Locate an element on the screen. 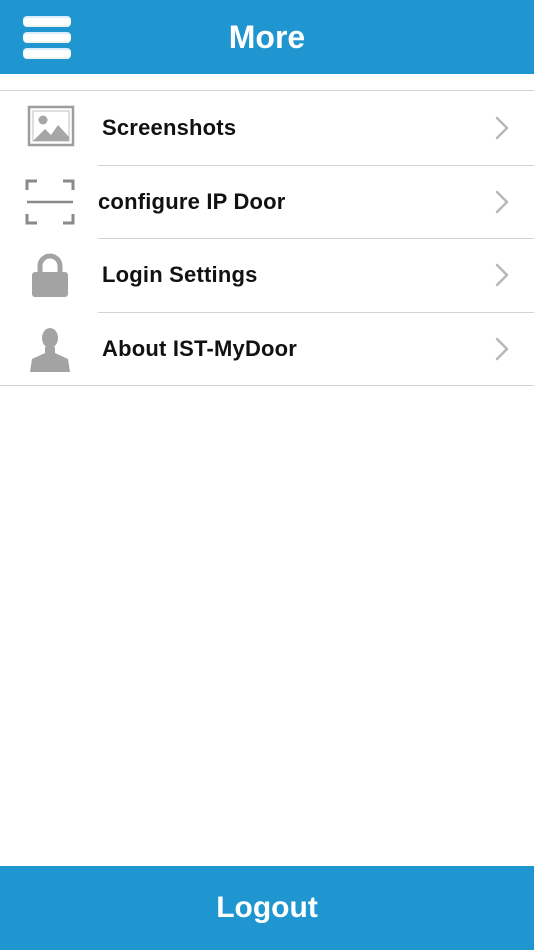 This screenshot has width=534, height=950. image-icon is located at coordinates (51, 126).